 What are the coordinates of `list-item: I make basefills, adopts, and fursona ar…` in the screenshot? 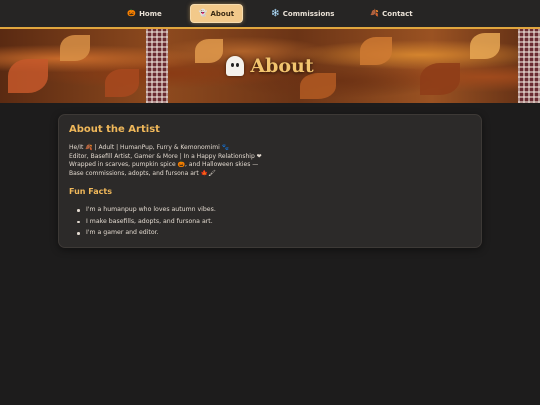 It's located at (274, 222).